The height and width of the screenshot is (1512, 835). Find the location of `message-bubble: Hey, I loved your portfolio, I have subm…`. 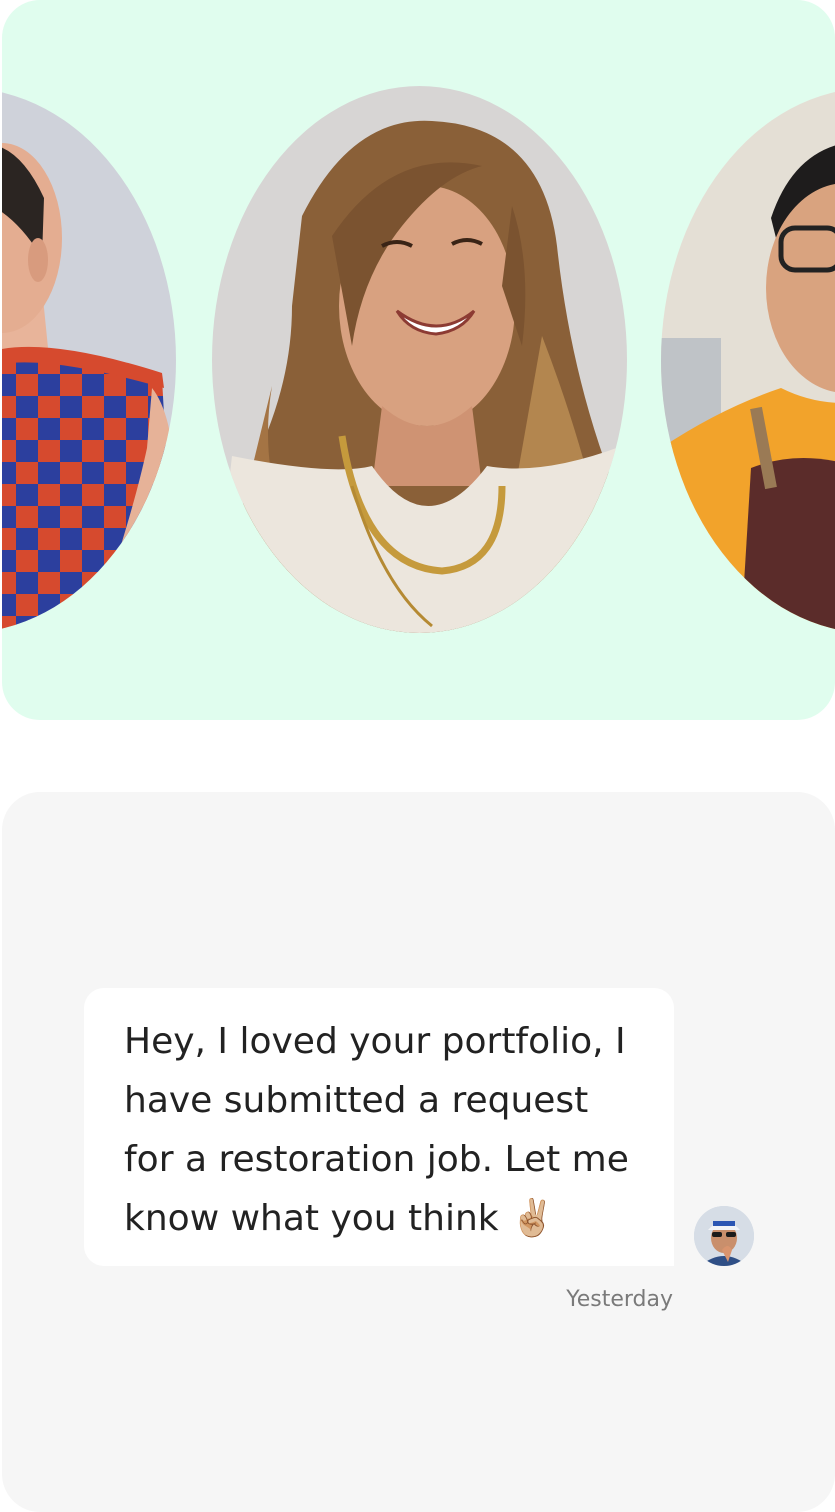

message-bubble: Hey, I loved your portfolio, I have subm… is located at coordinates (379, 1127).